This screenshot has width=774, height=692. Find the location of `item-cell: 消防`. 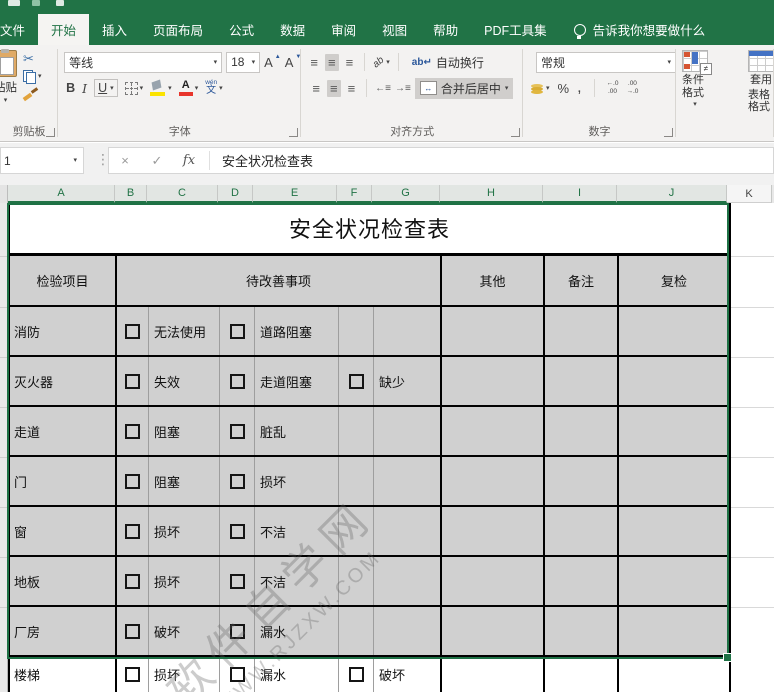

item-cell: 消防 is located at coordinates (63, 331).